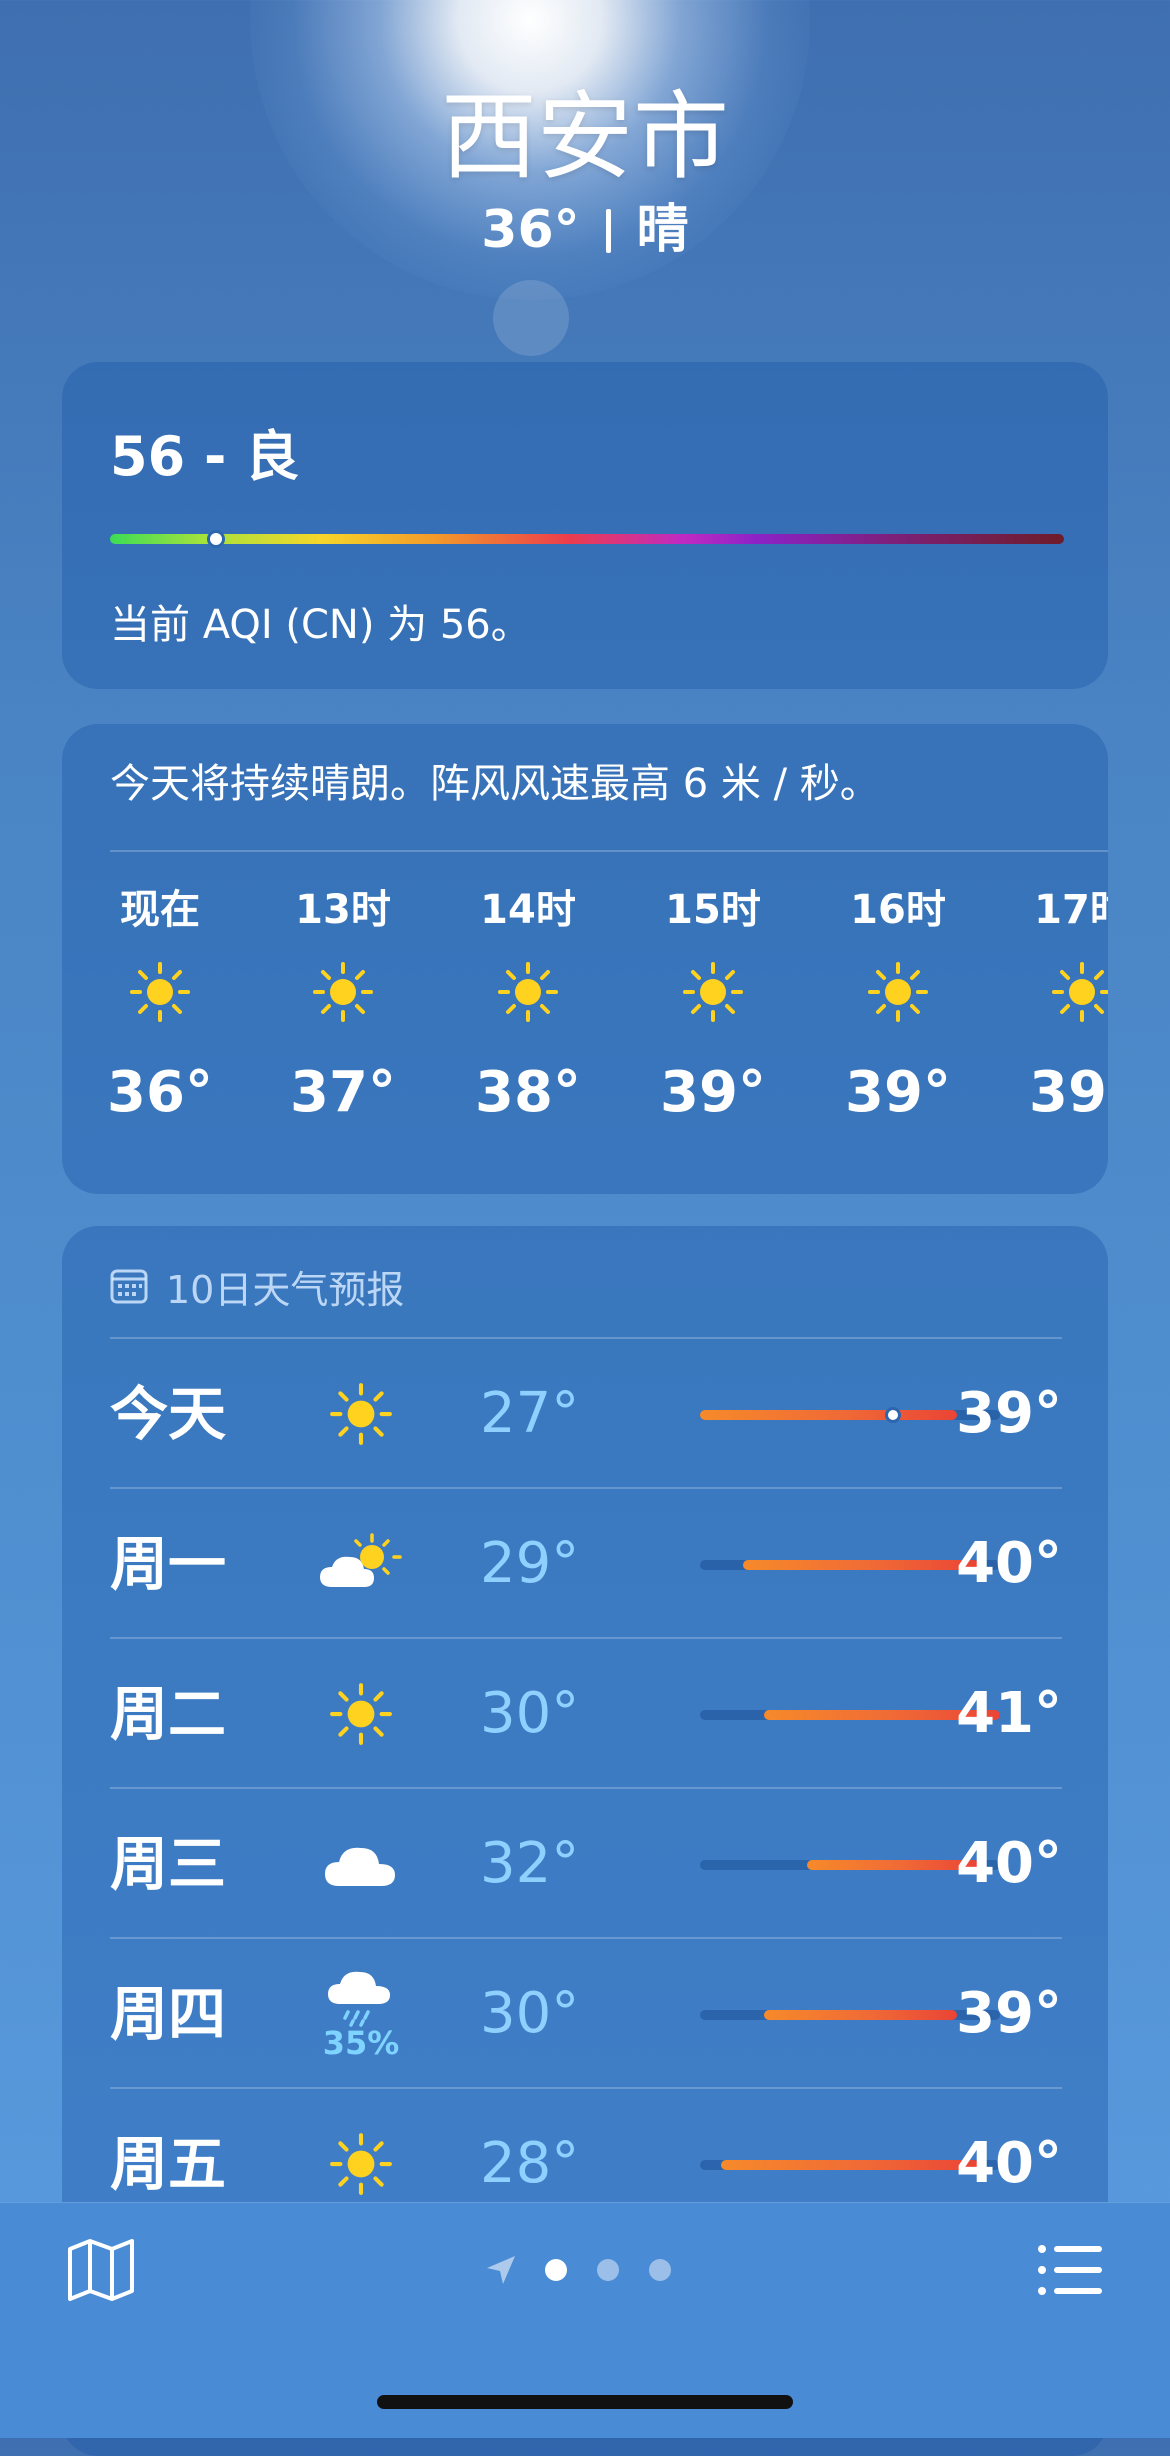  I want to click on hour-item: 17时 39°, so click(1062, 1003).